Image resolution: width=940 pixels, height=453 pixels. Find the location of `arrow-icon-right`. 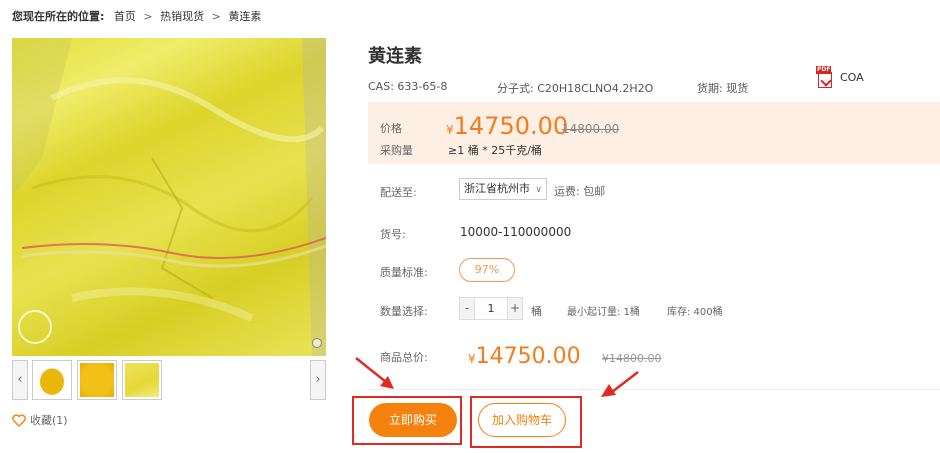

arrow-icon-right is located at coordinates (620, 384).